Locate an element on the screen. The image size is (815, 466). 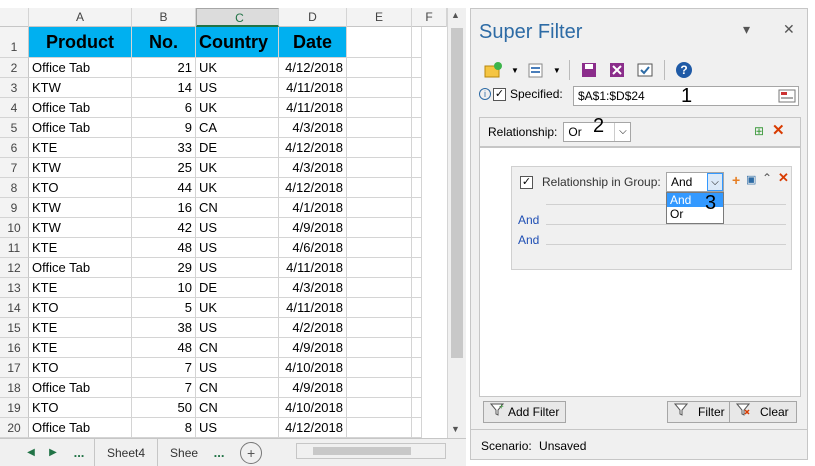
cell-d: 4/3/2018 is located at coordinates (313, 127).